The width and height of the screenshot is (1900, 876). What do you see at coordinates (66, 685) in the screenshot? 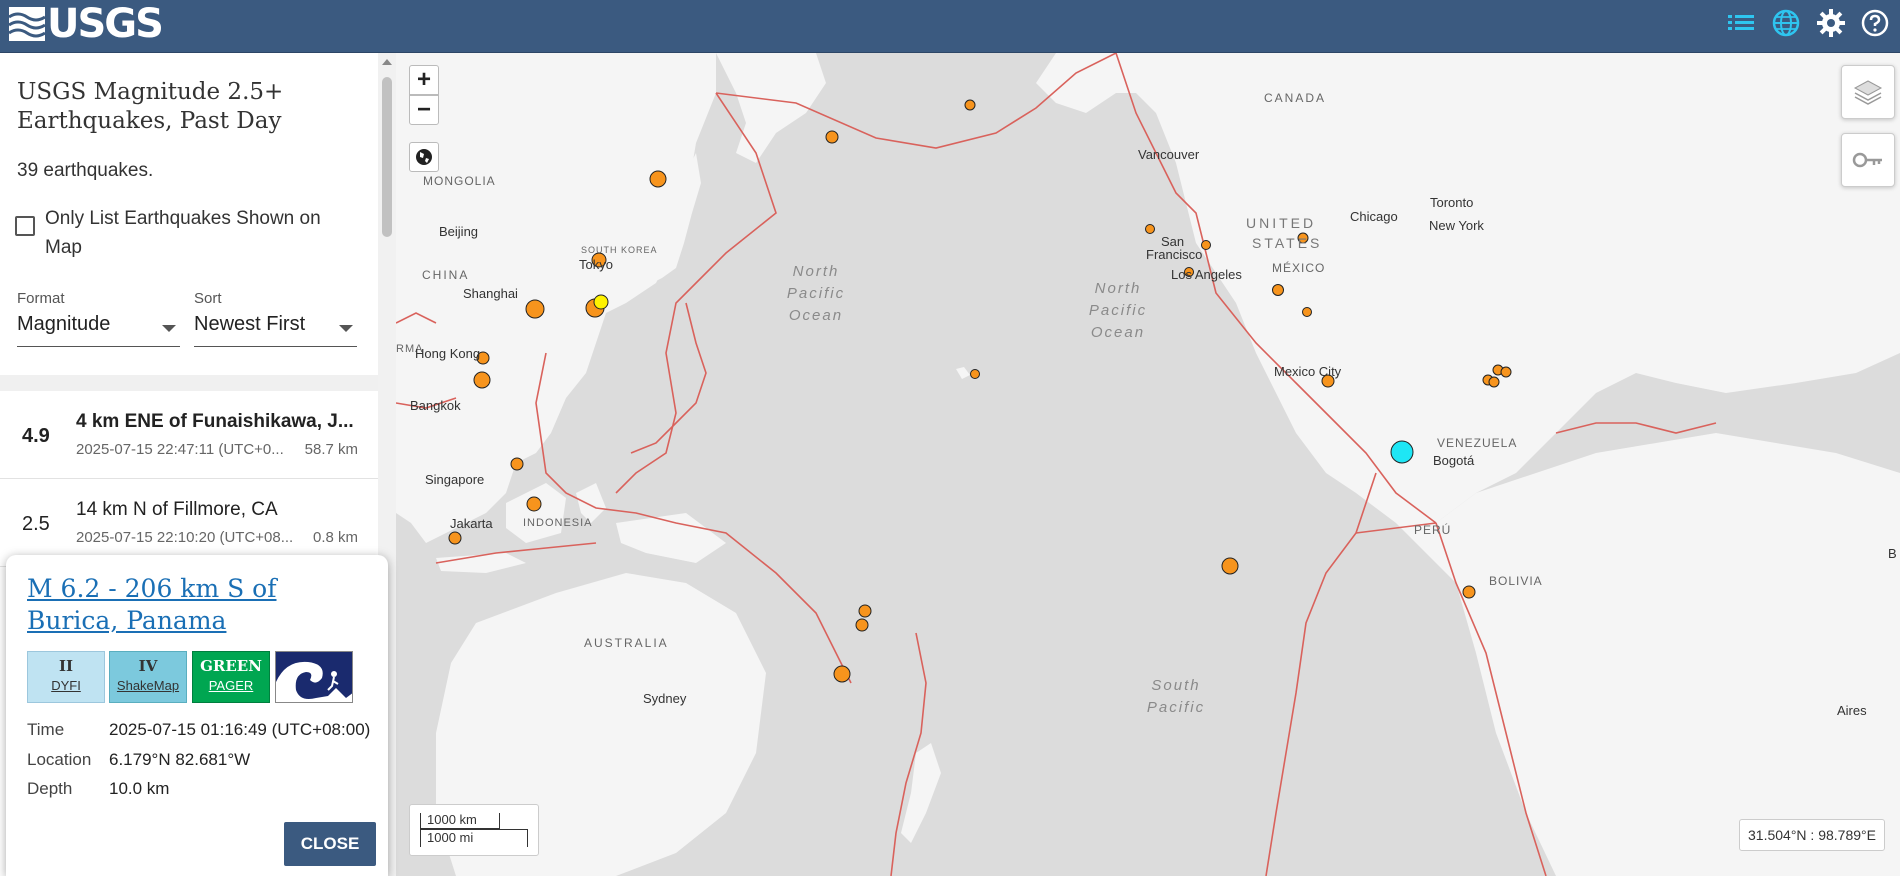
I see `dyfi-link: DYFI` at bounding box center [66, 685].